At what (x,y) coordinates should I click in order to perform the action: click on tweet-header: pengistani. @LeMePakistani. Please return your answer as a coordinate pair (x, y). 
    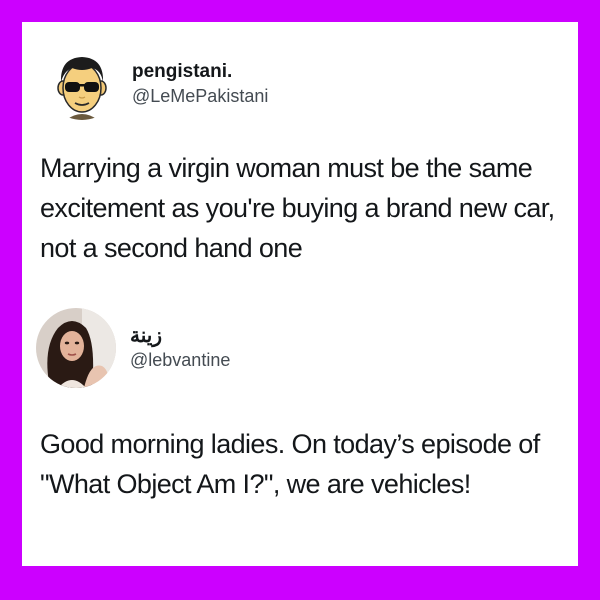
    Looking at the image, I should click on (157, 84).